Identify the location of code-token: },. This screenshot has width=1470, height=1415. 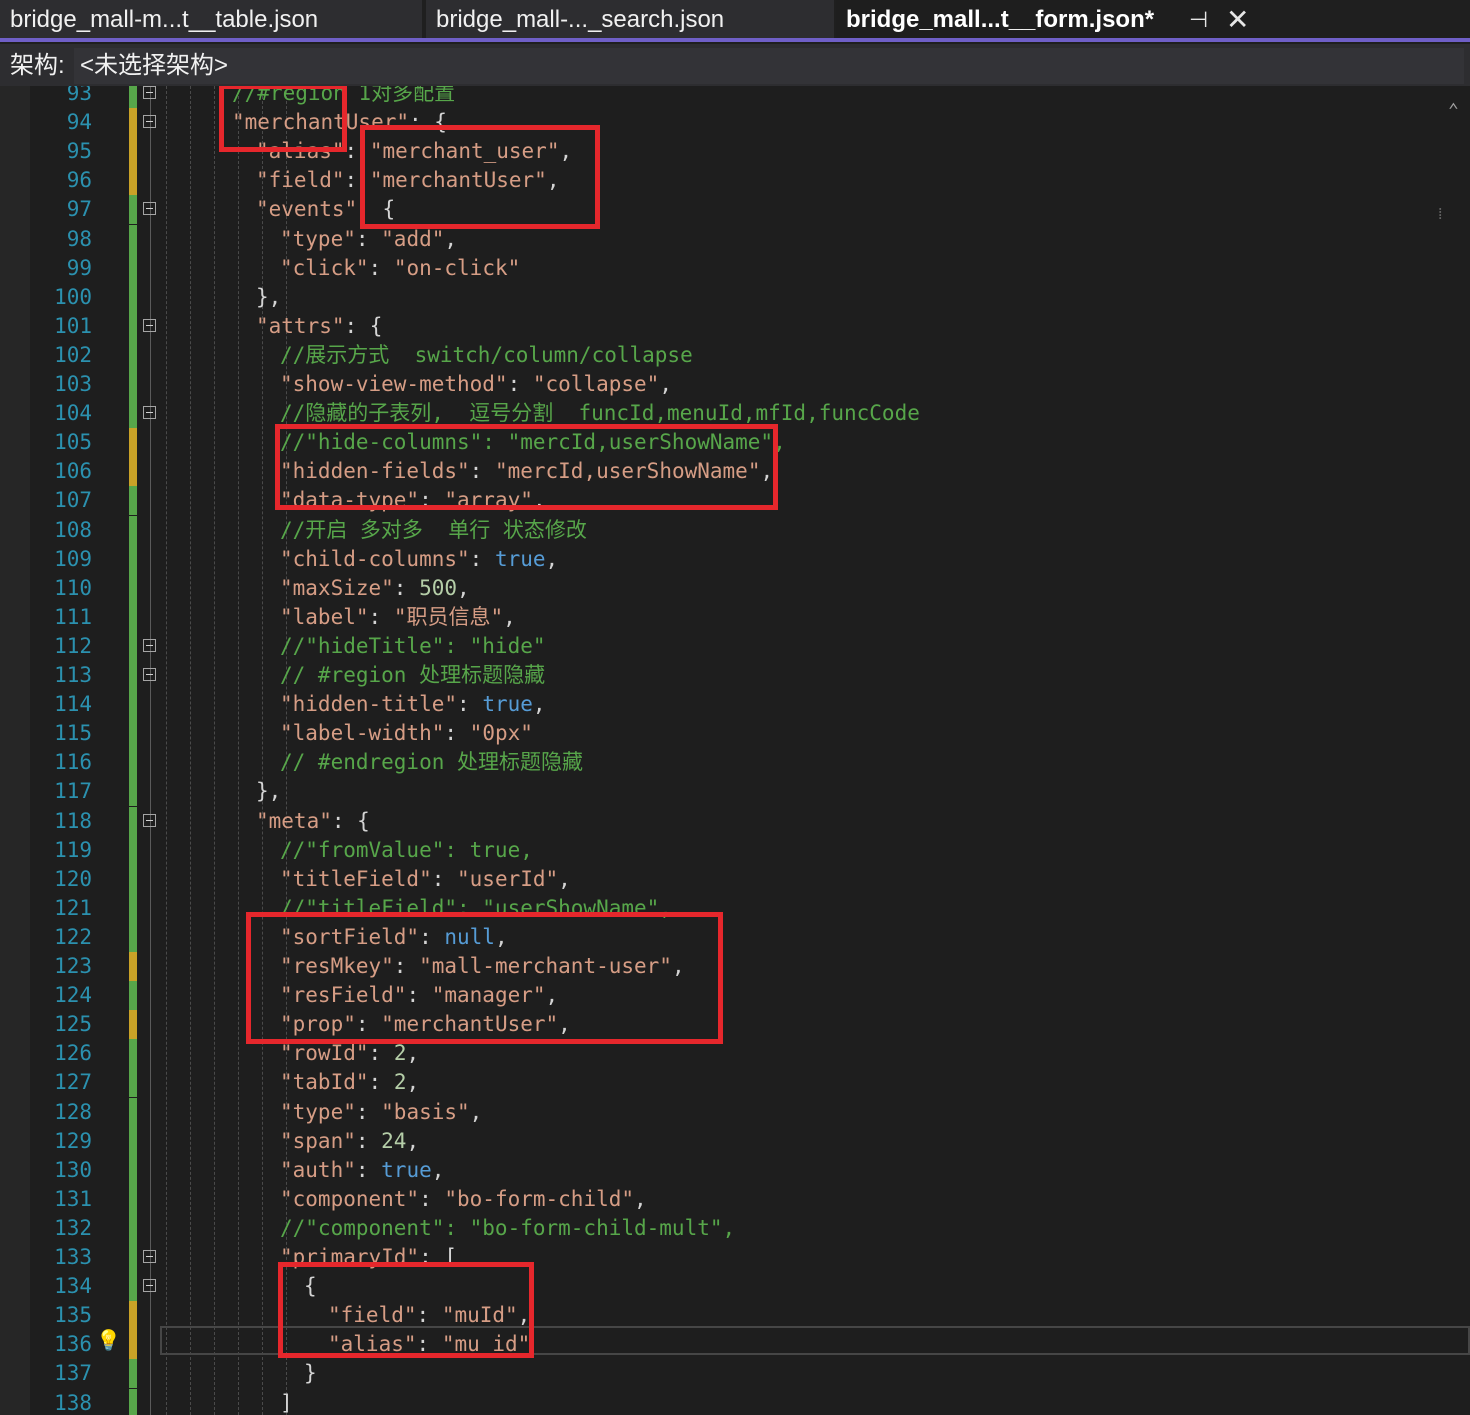
(269, 296).